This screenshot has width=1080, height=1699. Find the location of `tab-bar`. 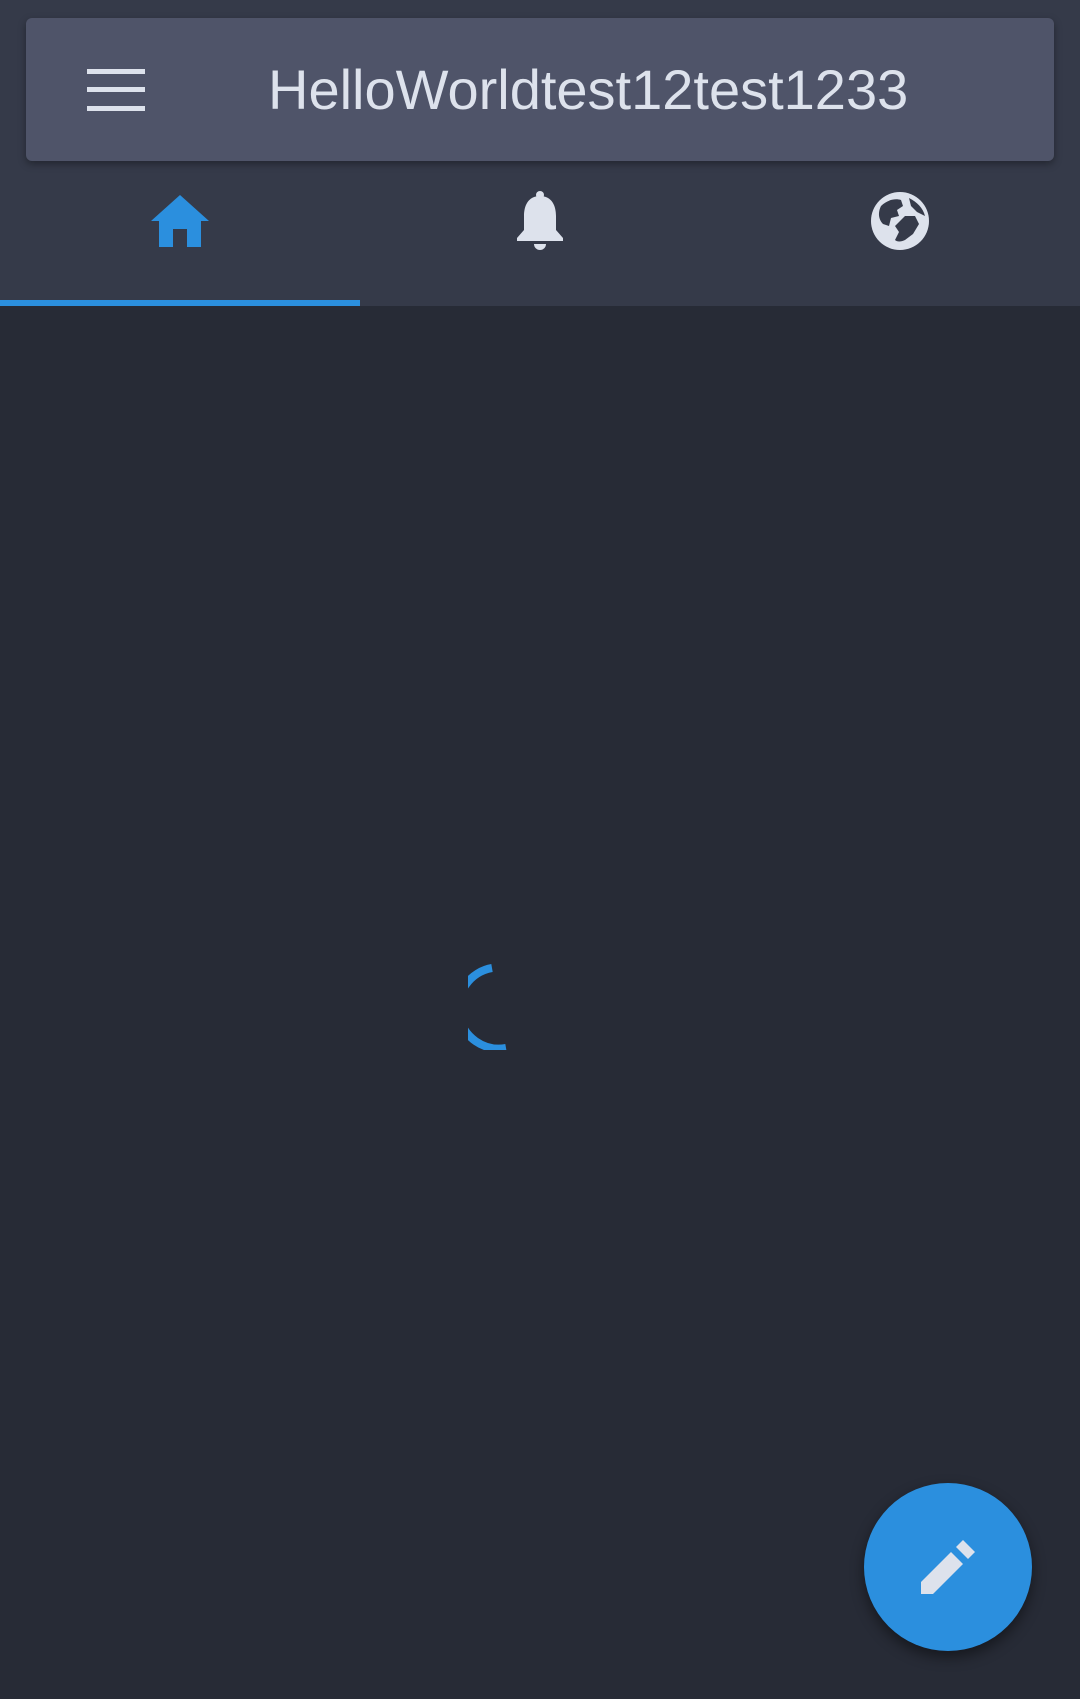

tab-bar is located at coordinates (540, 233).